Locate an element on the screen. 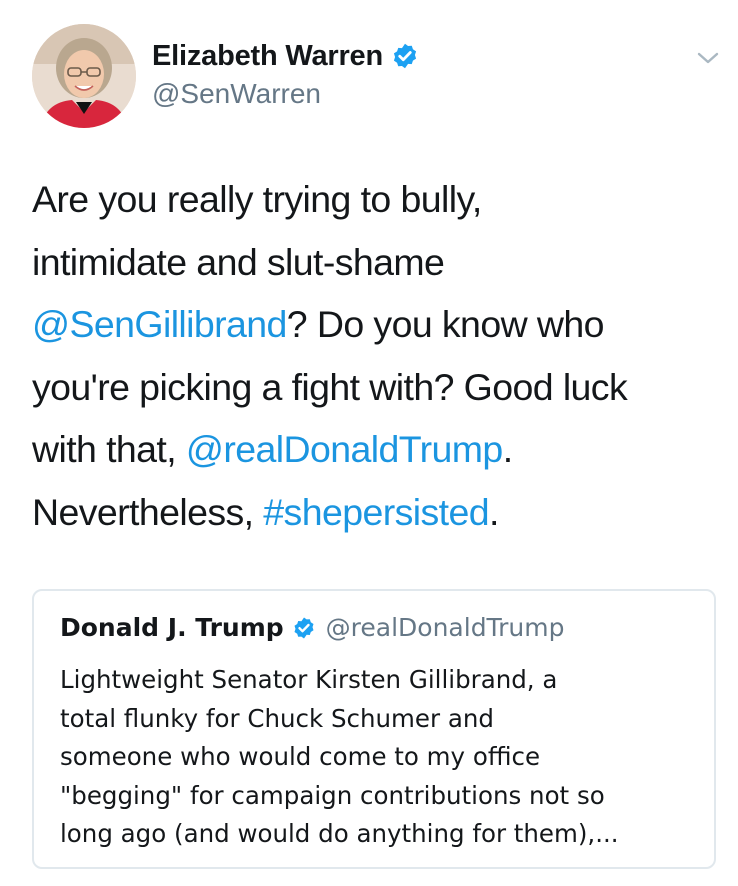  quoted-tweet-header: Donald J. Trump @realDonaldTrump is located at coordinates (312, 627).